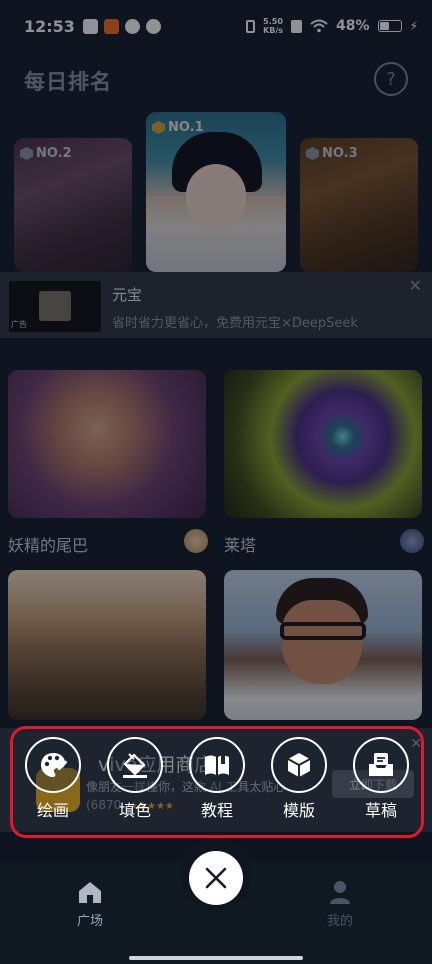 Image resolution: width=432 pixels, height=964 pixels. What do you see at coordinates (49, 26) in the screenshot?
I see `status-time: 12:53` at bounding box center [49, 26].